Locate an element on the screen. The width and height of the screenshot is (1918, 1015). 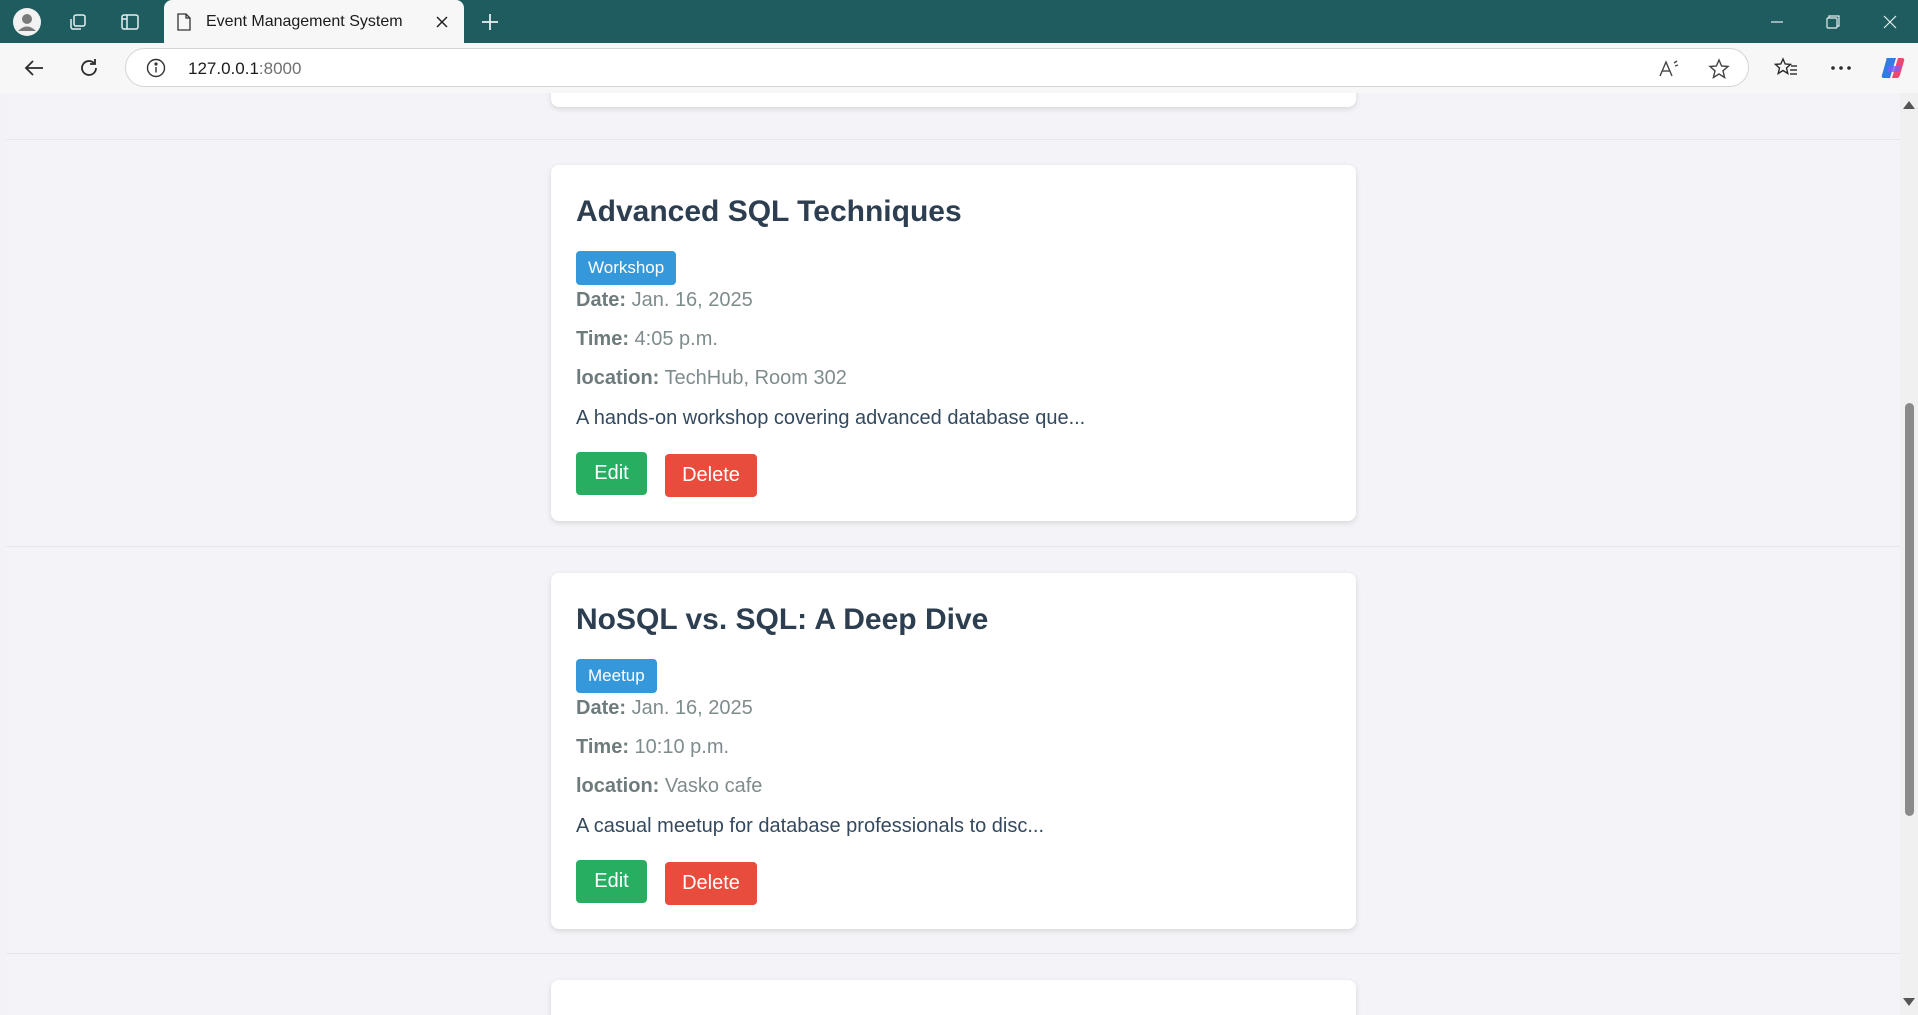
event-card-previous is located at coordinates (953, 100).